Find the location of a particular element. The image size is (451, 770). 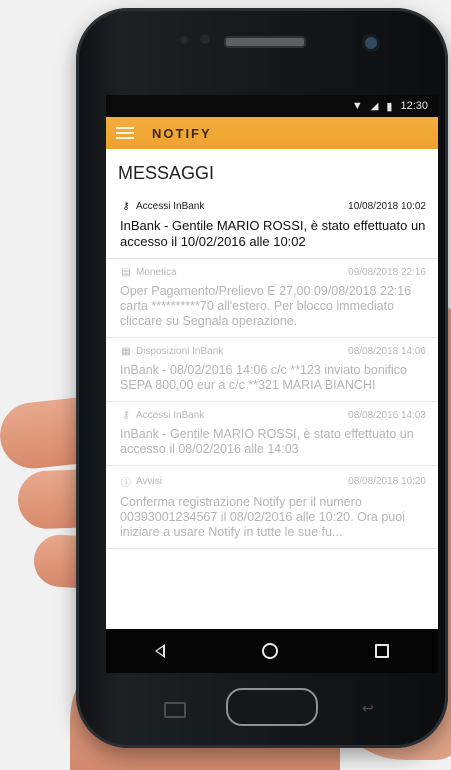

status-bar: ▼ ◢ ▮ 12:30 is located at coordinates (272, 106).